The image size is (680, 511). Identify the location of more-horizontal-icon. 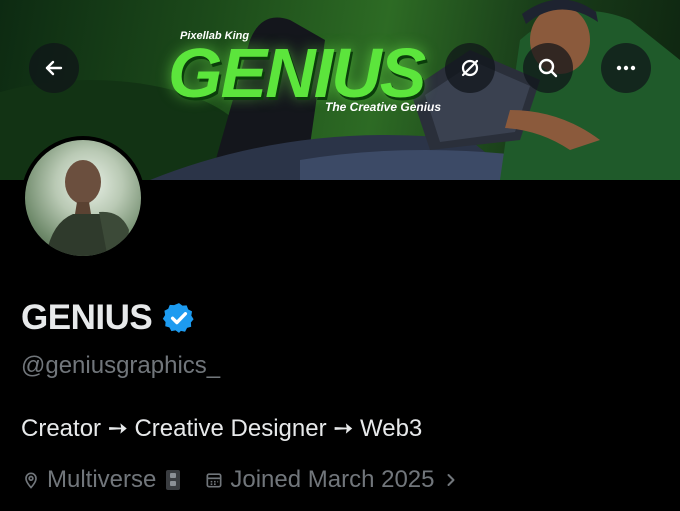
(626, 68).